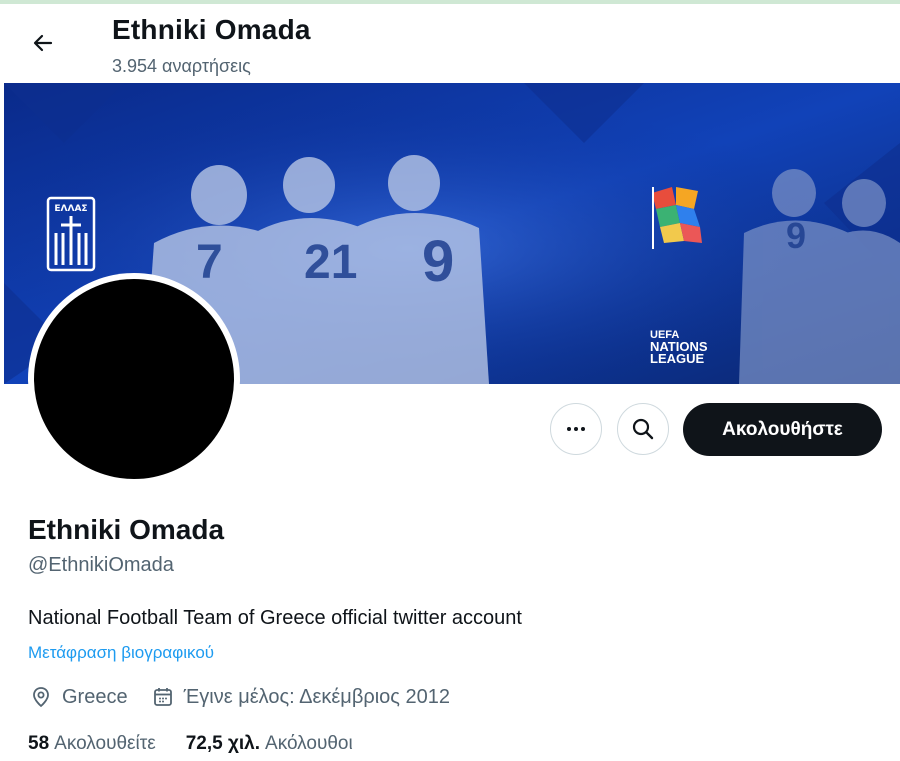 The width and height of the screenshot is (900, 761). What do you see at coordinates (223, 743) in the screenshot?
I see `followers-count: 72,5 χιλ.` at bounding box center [223, 743].